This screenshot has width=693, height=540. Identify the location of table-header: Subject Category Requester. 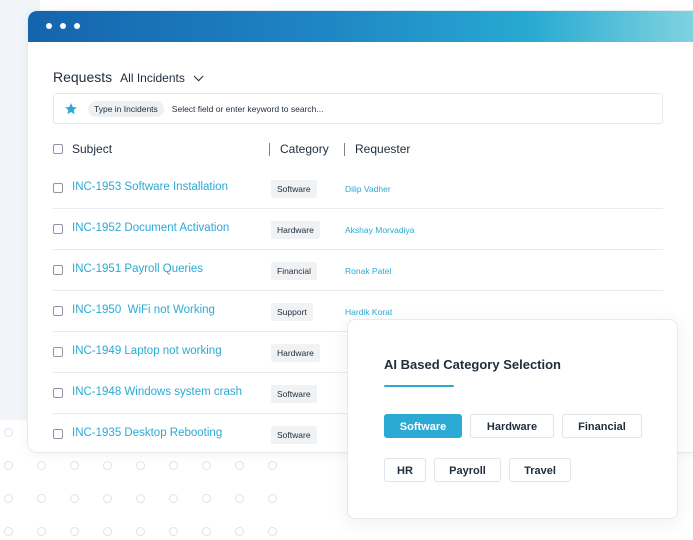
(359, 150).